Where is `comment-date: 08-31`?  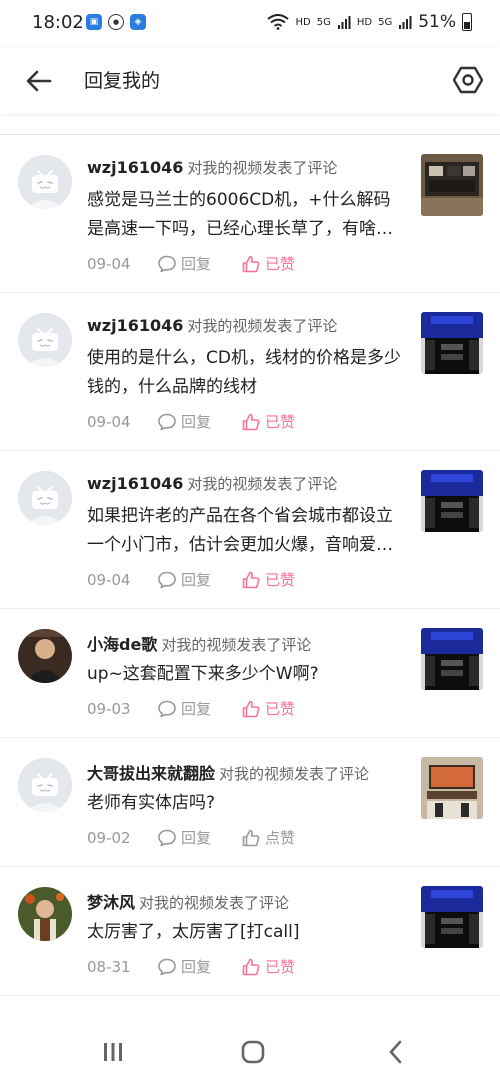 comment-date: 08-31 is located at coordinates (109, 966).